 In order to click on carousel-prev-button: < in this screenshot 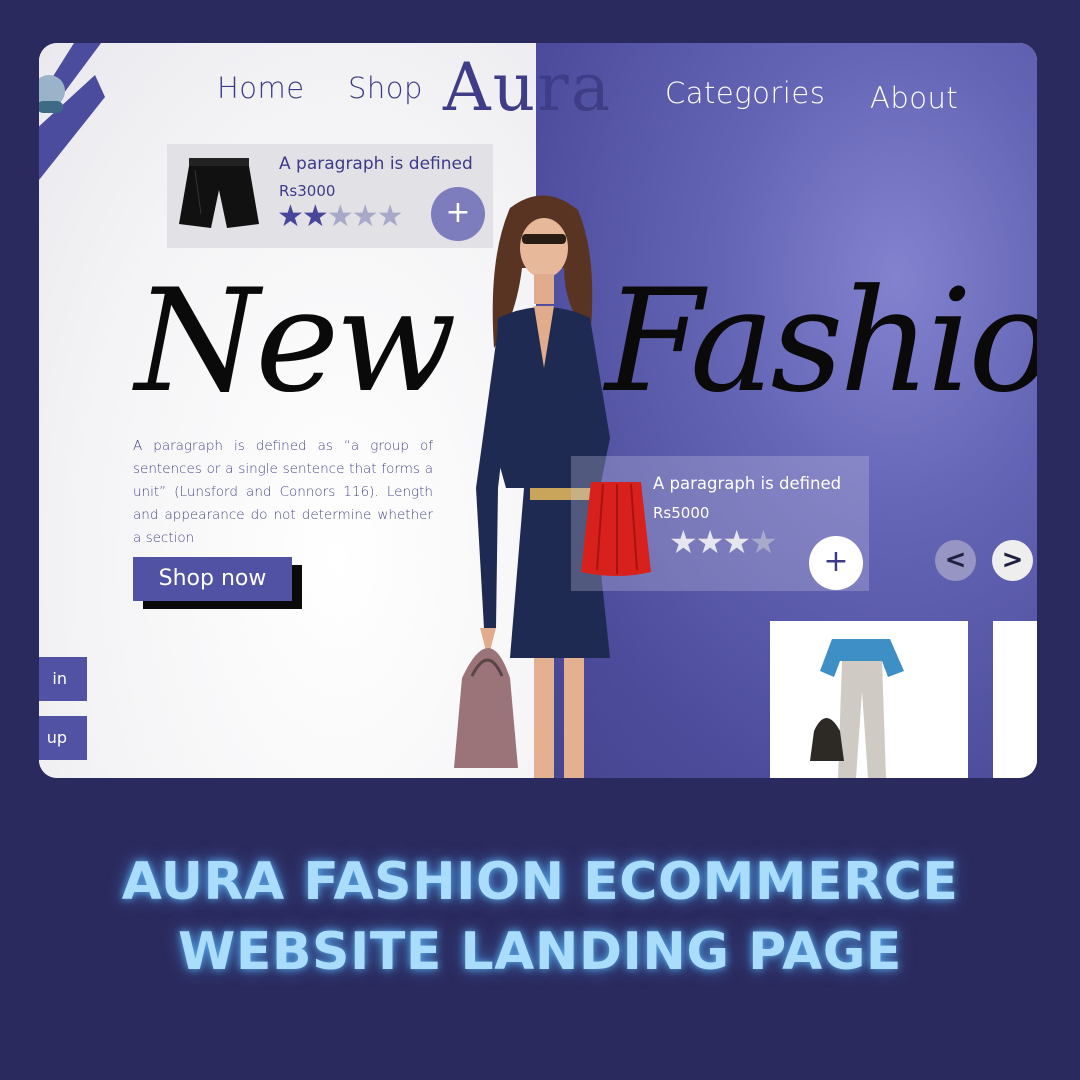, I will do `click(955, 560)`.